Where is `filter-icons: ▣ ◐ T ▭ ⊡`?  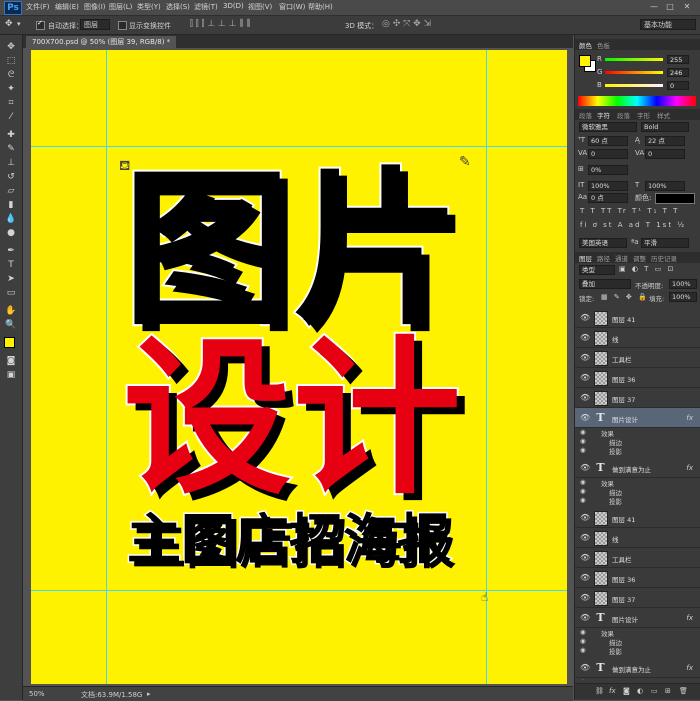 filter-icons: ▣ ◐ T ▭ ⊡ is located at coordinates (647, 269).